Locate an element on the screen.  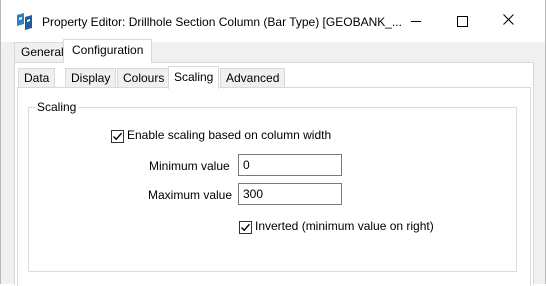
maximize-icon is located at coordinates (462, 21).